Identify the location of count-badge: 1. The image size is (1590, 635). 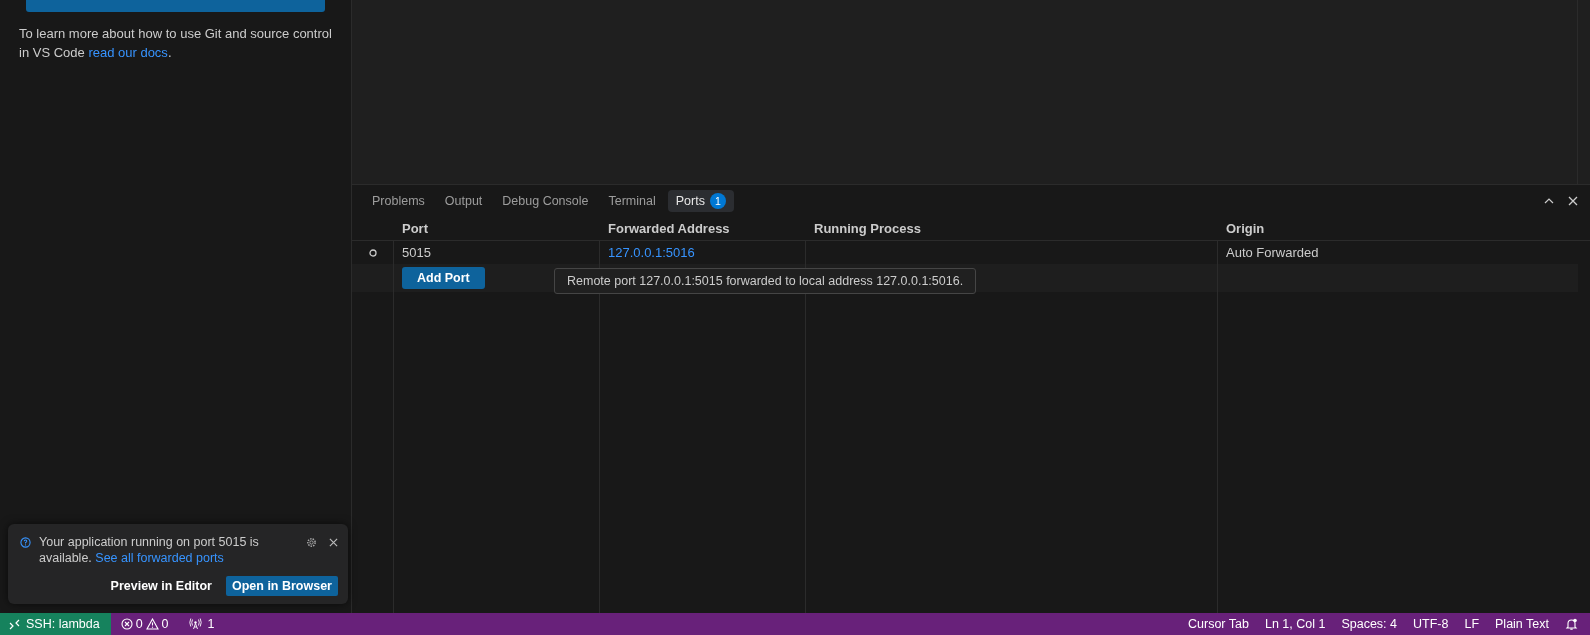
(717, 201).